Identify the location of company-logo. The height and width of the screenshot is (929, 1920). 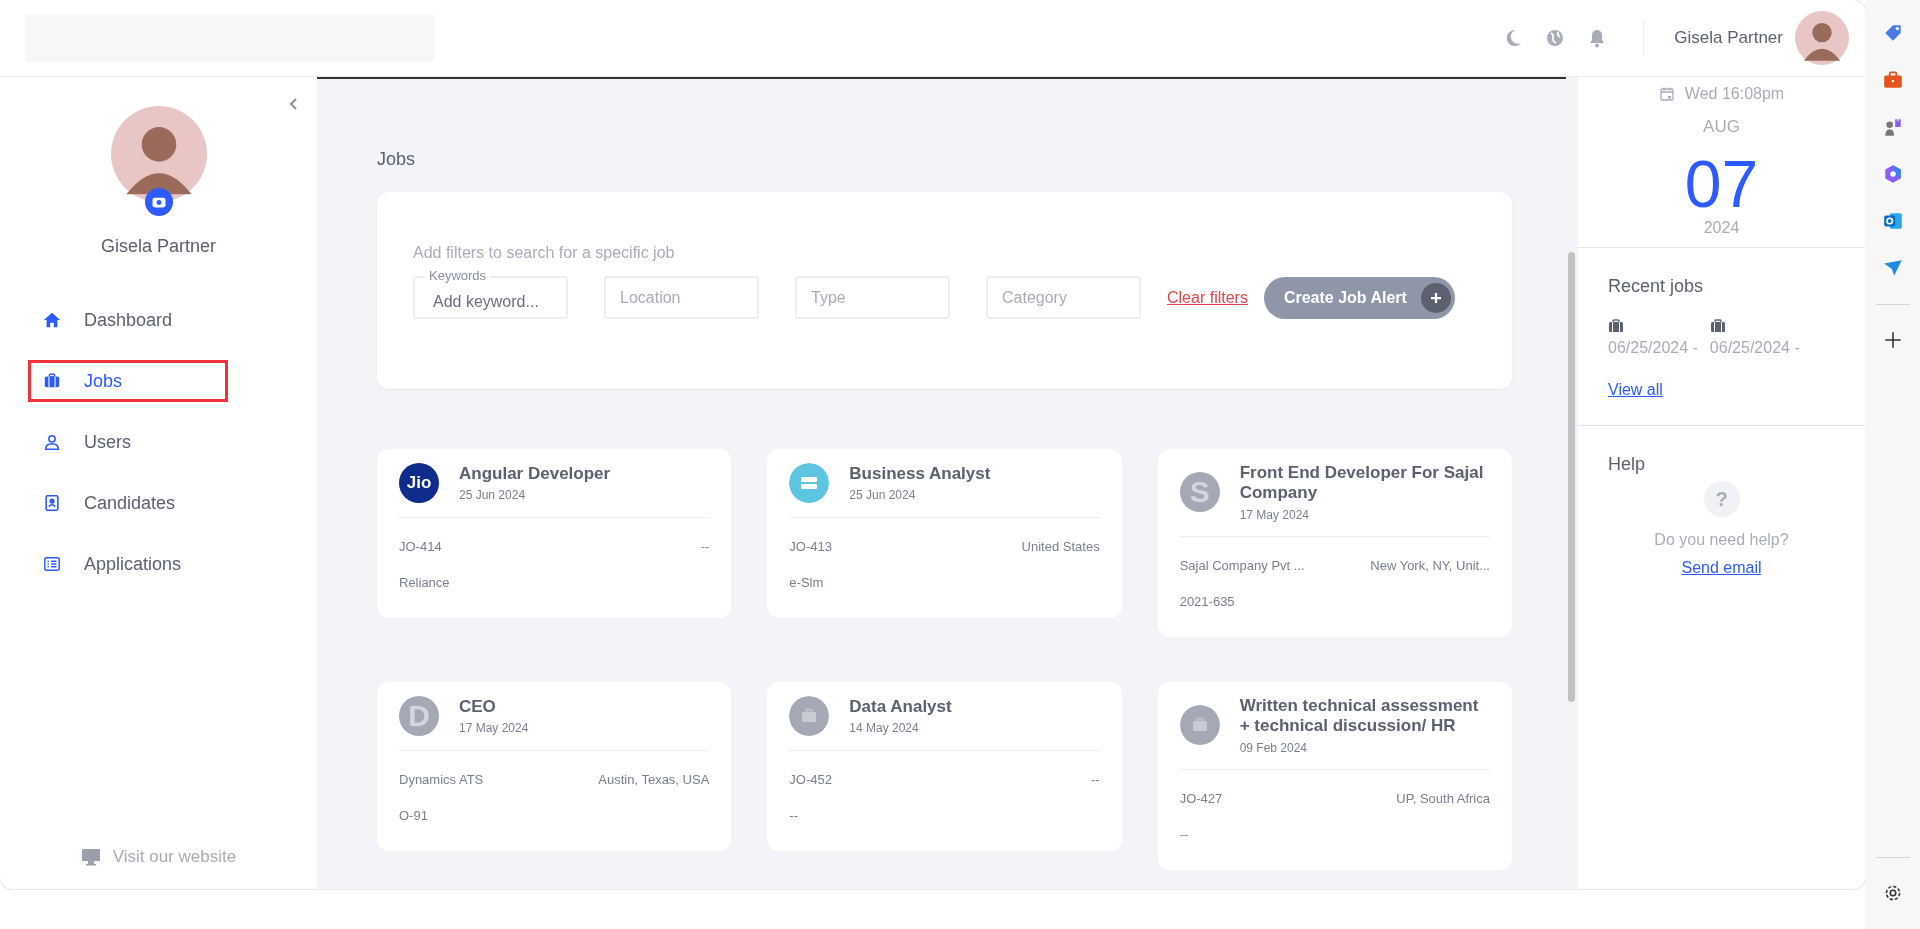
(809, 483).